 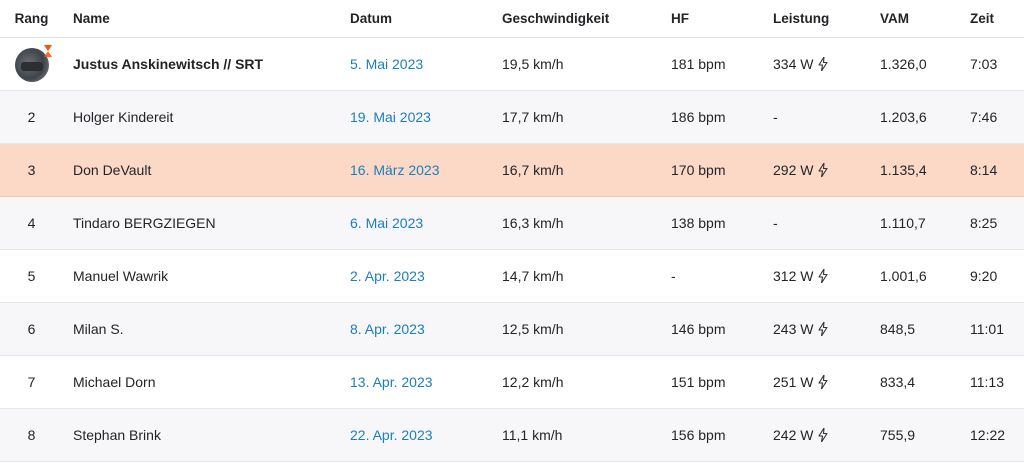 I want to click on header-date: Datum, so click(x=416, y=19).